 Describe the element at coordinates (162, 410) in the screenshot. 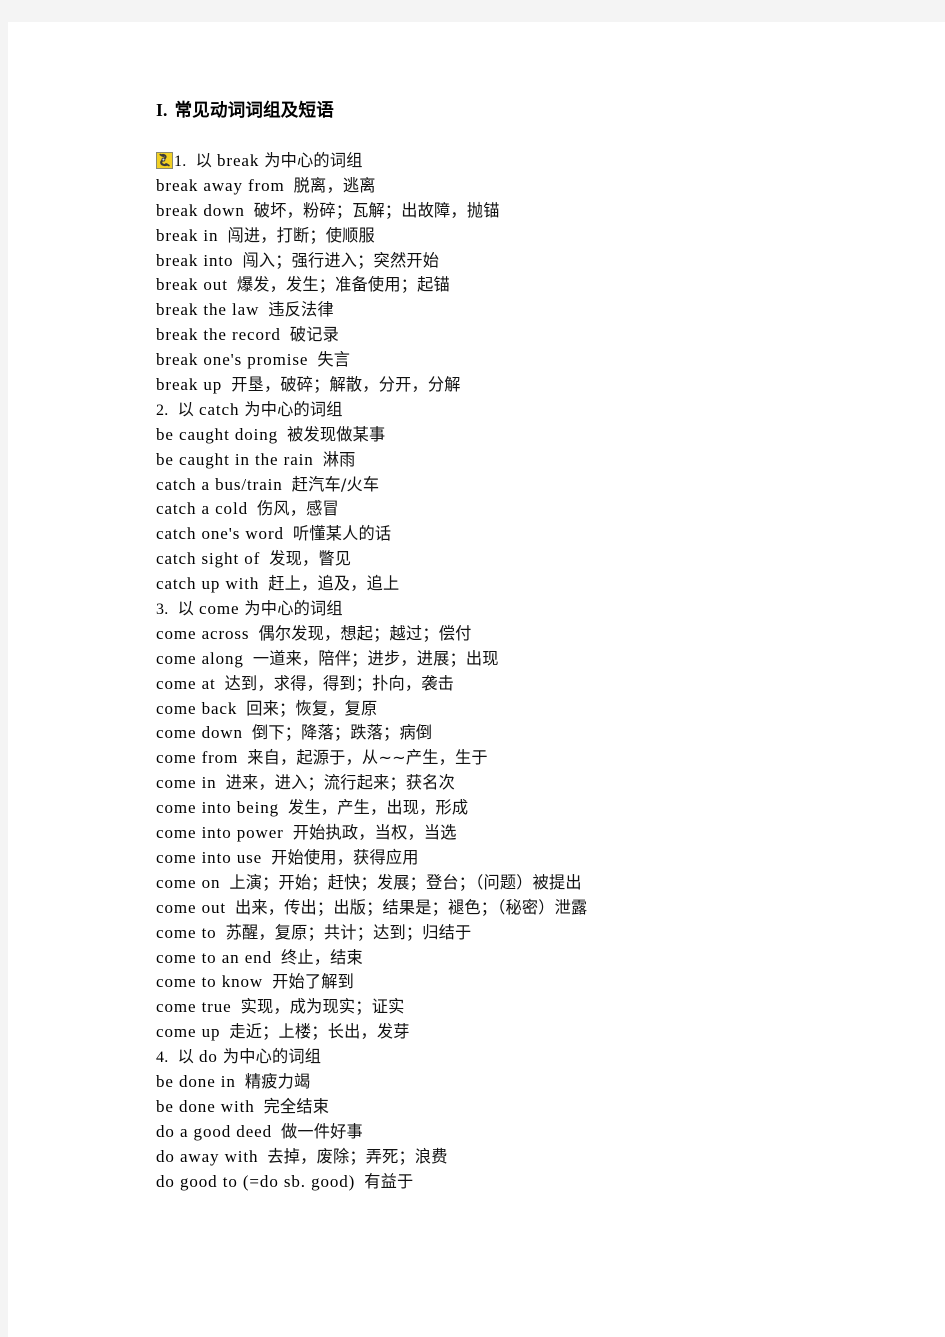

I see `section-number: 2.` at that location.